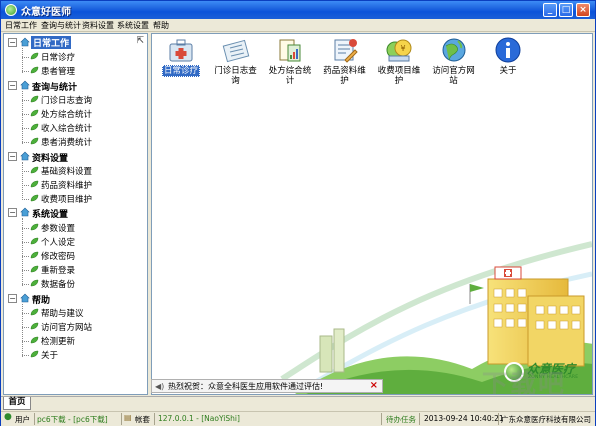 Image resolution: width=596 pixels, height=426 pixels. Describe the element at coordinates (72, 419) in the screenshot. I see `status-user-value: pc6下载 - [pc6下载]` at that location.